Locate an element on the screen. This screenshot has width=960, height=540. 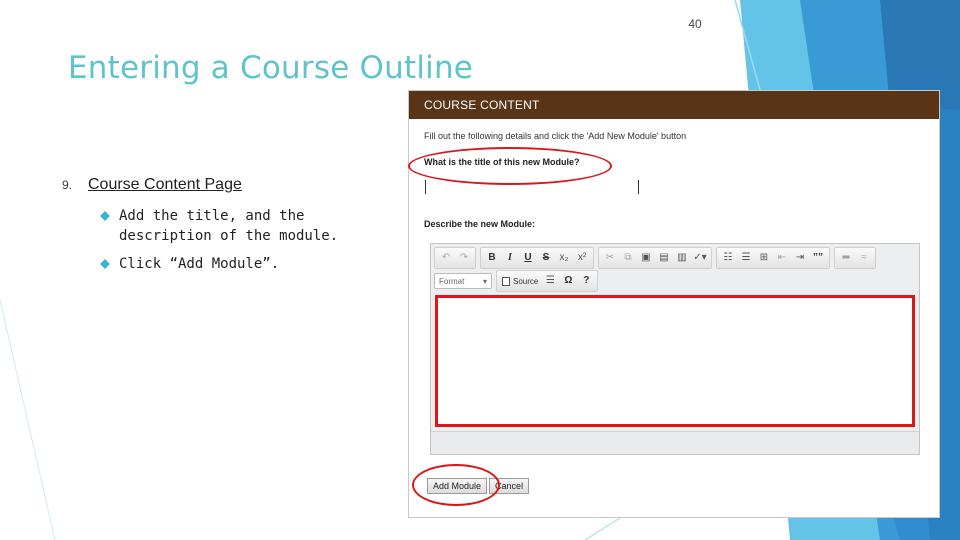
source-button: Source is located at coordinates (520, 281).